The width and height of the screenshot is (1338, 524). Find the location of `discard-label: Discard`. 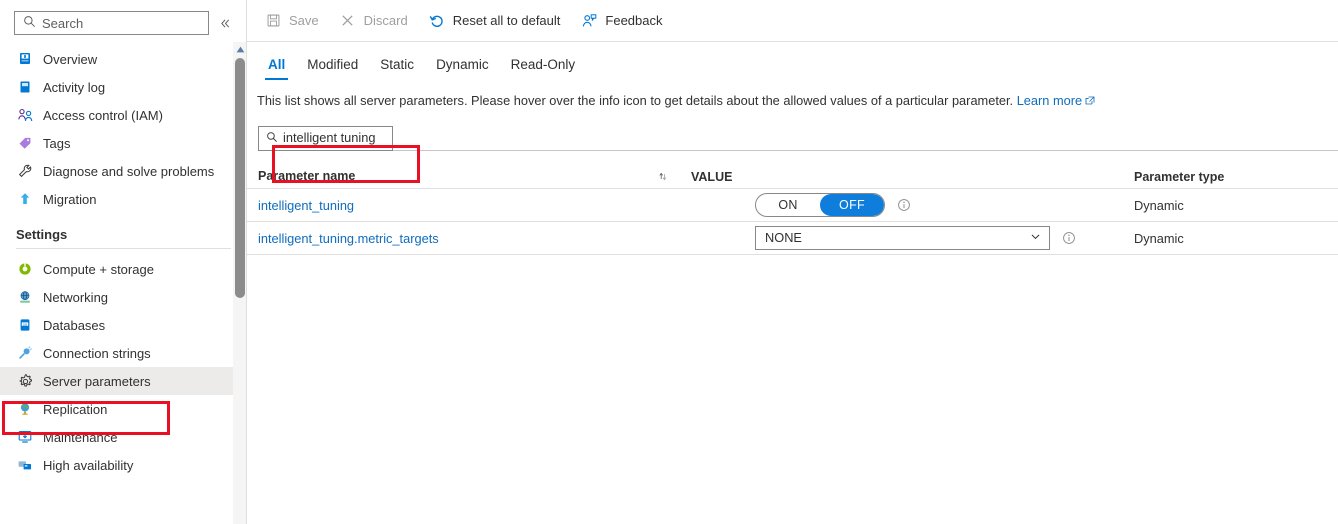

discard-label: Discard is located at coordinates (385, 20).